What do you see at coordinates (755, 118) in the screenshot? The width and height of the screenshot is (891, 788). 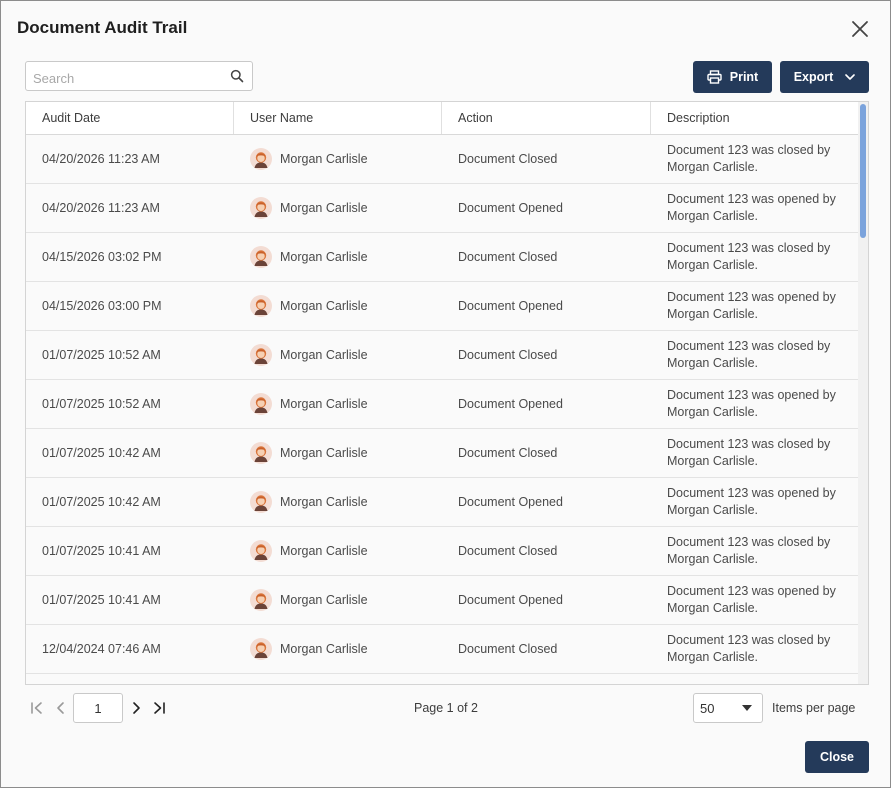 I see `column-header-description: Description` at bounding box center [755, 118].